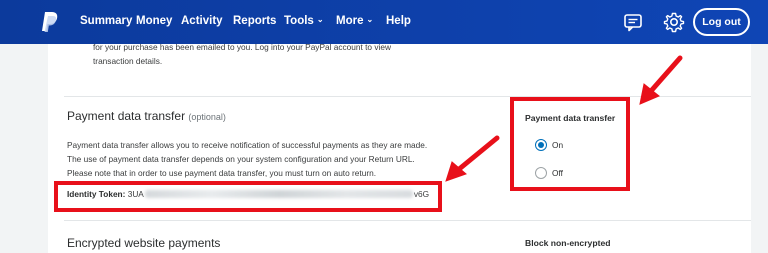 This screenshot has width=768, height=253. I want to click on arrow-to-pdt-setting, so click(661, 80).